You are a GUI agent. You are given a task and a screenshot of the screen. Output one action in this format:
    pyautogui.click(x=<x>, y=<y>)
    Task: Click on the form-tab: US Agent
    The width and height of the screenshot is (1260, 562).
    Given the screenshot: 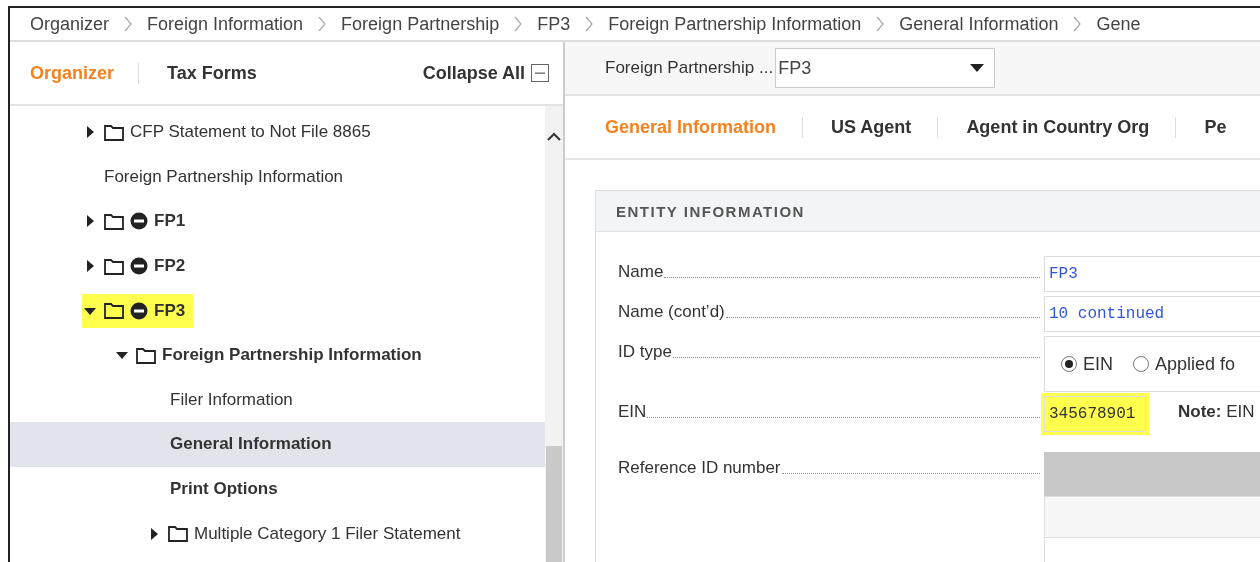 What is the action you would take?
    pyautogui.click(x=870, y=127)
    